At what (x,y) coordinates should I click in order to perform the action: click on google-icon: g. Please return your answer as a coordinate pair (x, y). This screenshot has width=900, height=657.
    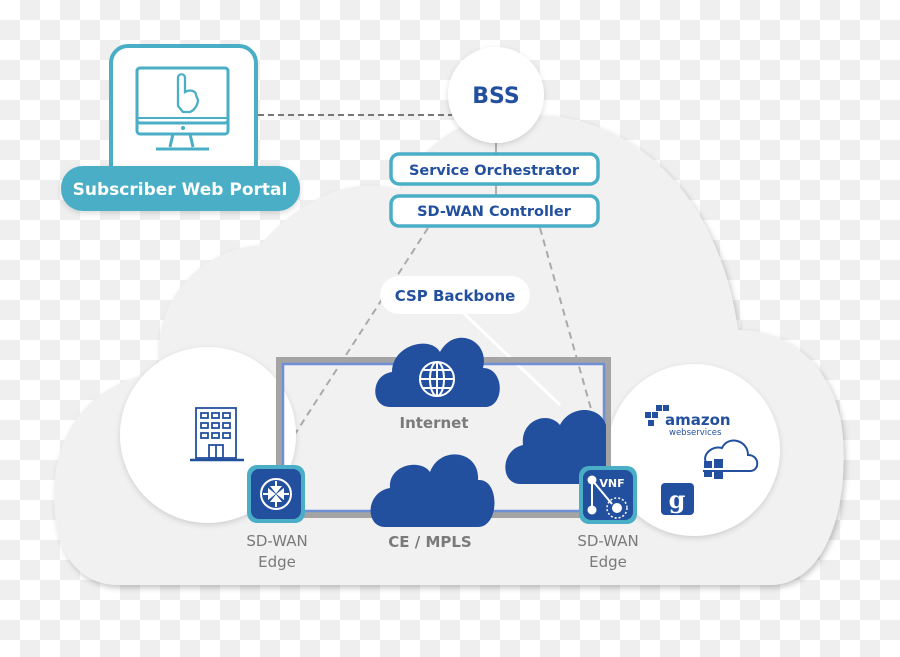
    Looking at the image, I should click on (677, 499).